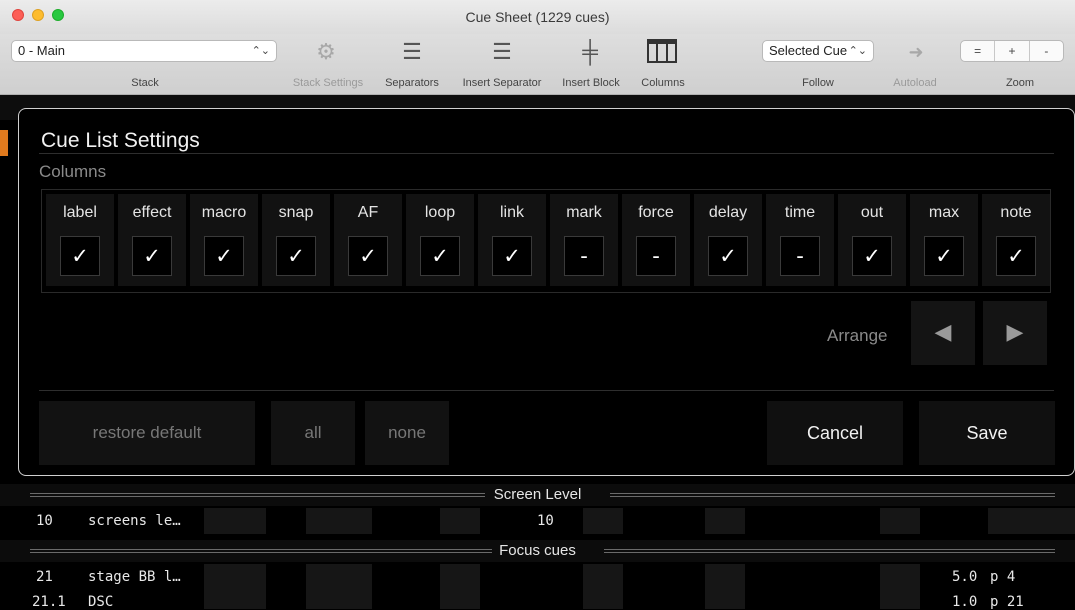  What do you see at coordinates (502, 83) in the screenshot?
I see `insert-separator-button: Insert Separator` at bounding box center [502, 83].